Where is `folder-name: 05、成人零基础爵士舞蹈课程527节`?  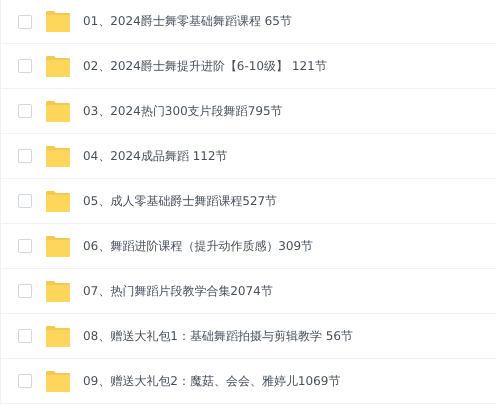 folder-name: 05、成人零基础爵士舞蹈课程527节 is located at coordinates (180, 201).